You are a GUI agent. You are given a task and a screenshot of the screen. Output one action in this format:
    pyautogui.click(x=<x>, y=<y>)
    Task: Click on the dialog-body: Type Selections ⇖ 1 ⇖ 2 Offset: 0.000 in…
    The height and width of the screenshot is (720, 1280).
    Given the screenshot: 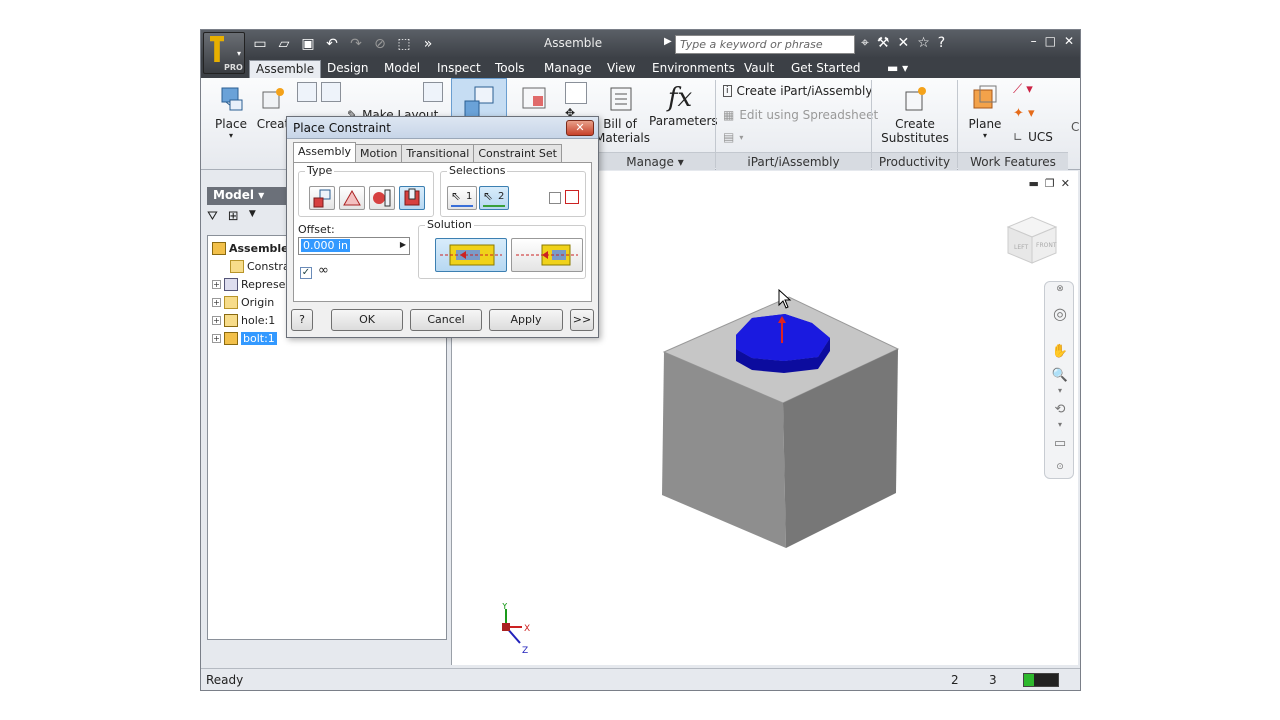 What is the action you would take?
    pyautogui.click(x=442, y=232)
    